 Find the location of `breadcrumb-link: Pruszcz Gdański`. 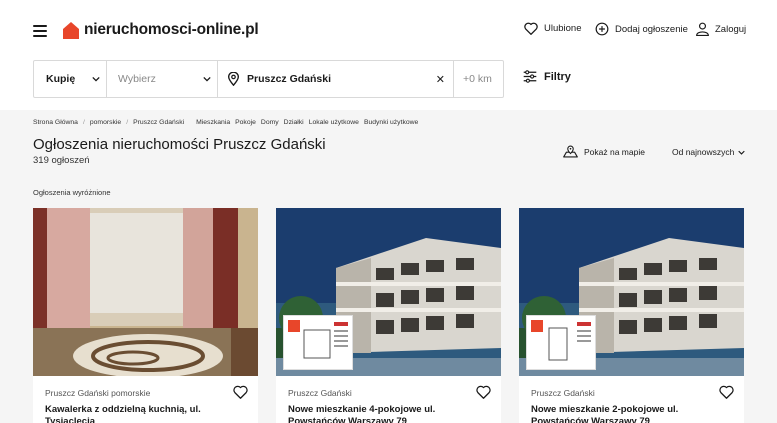

breadcrumb-link: Pruszcz Gdański is located at coordinates (158, 122).